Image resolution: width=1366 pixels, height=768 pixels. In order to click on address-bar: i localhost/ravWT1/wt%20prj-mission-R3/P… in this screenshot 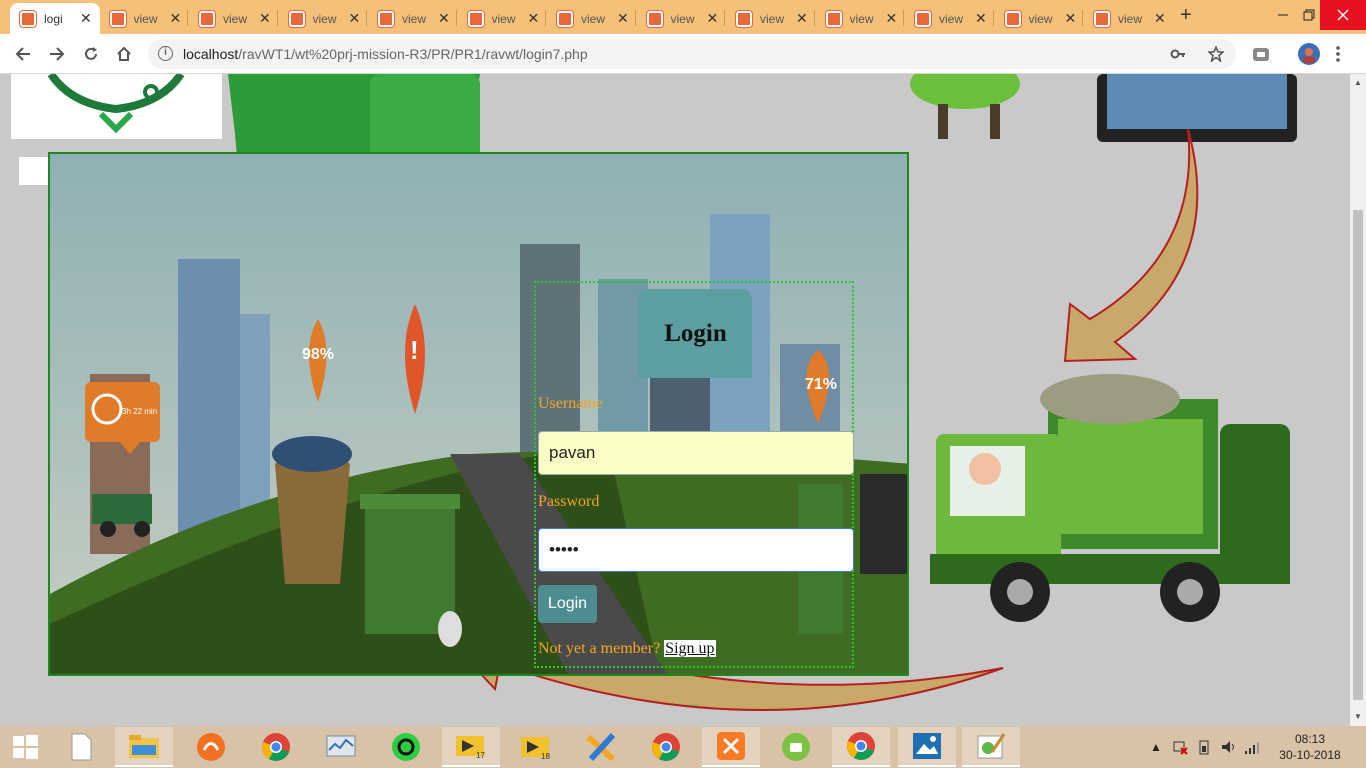, I will do `click(692, 54)`.